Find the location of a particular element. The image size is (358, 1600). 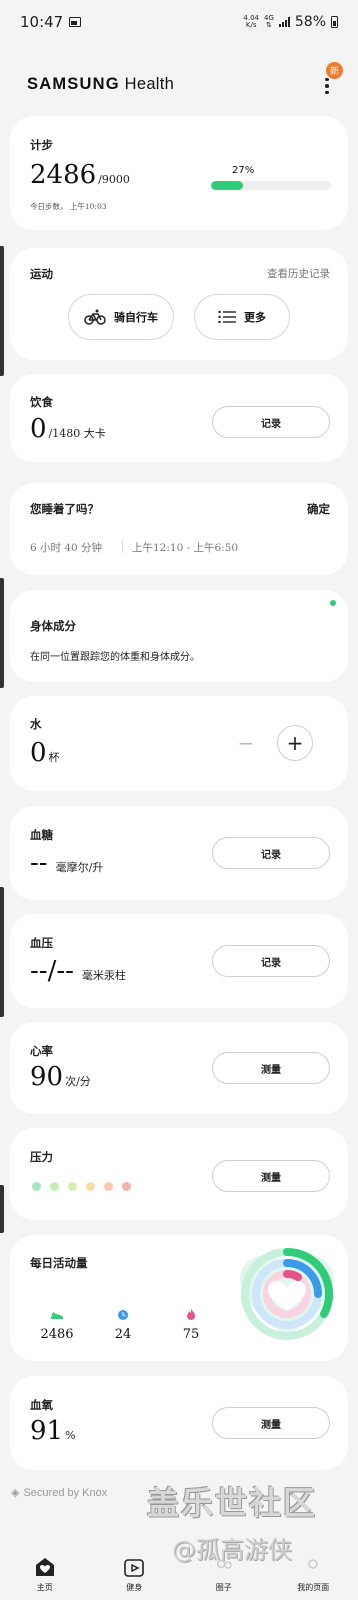

spo2-unit: % is located at coordinates (70, 1435).